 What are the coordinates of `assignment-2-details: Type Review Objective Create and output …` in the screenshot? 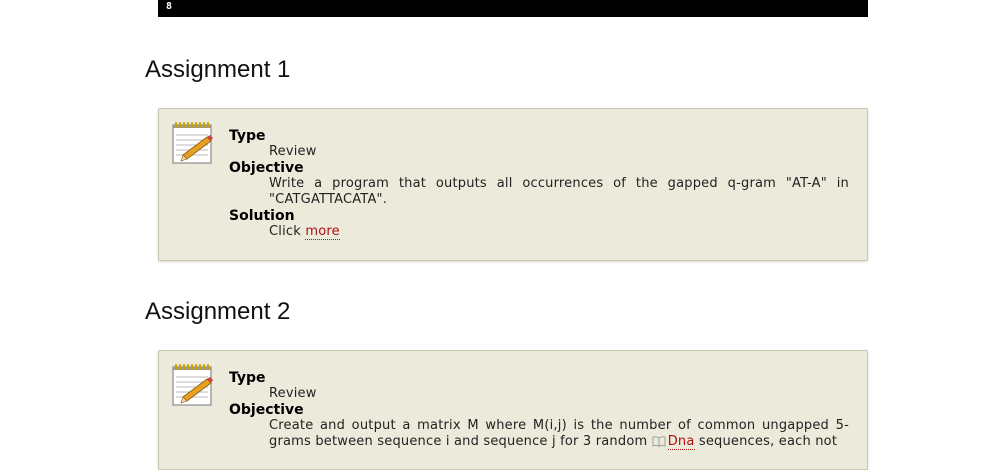 It's located at (539, 410).